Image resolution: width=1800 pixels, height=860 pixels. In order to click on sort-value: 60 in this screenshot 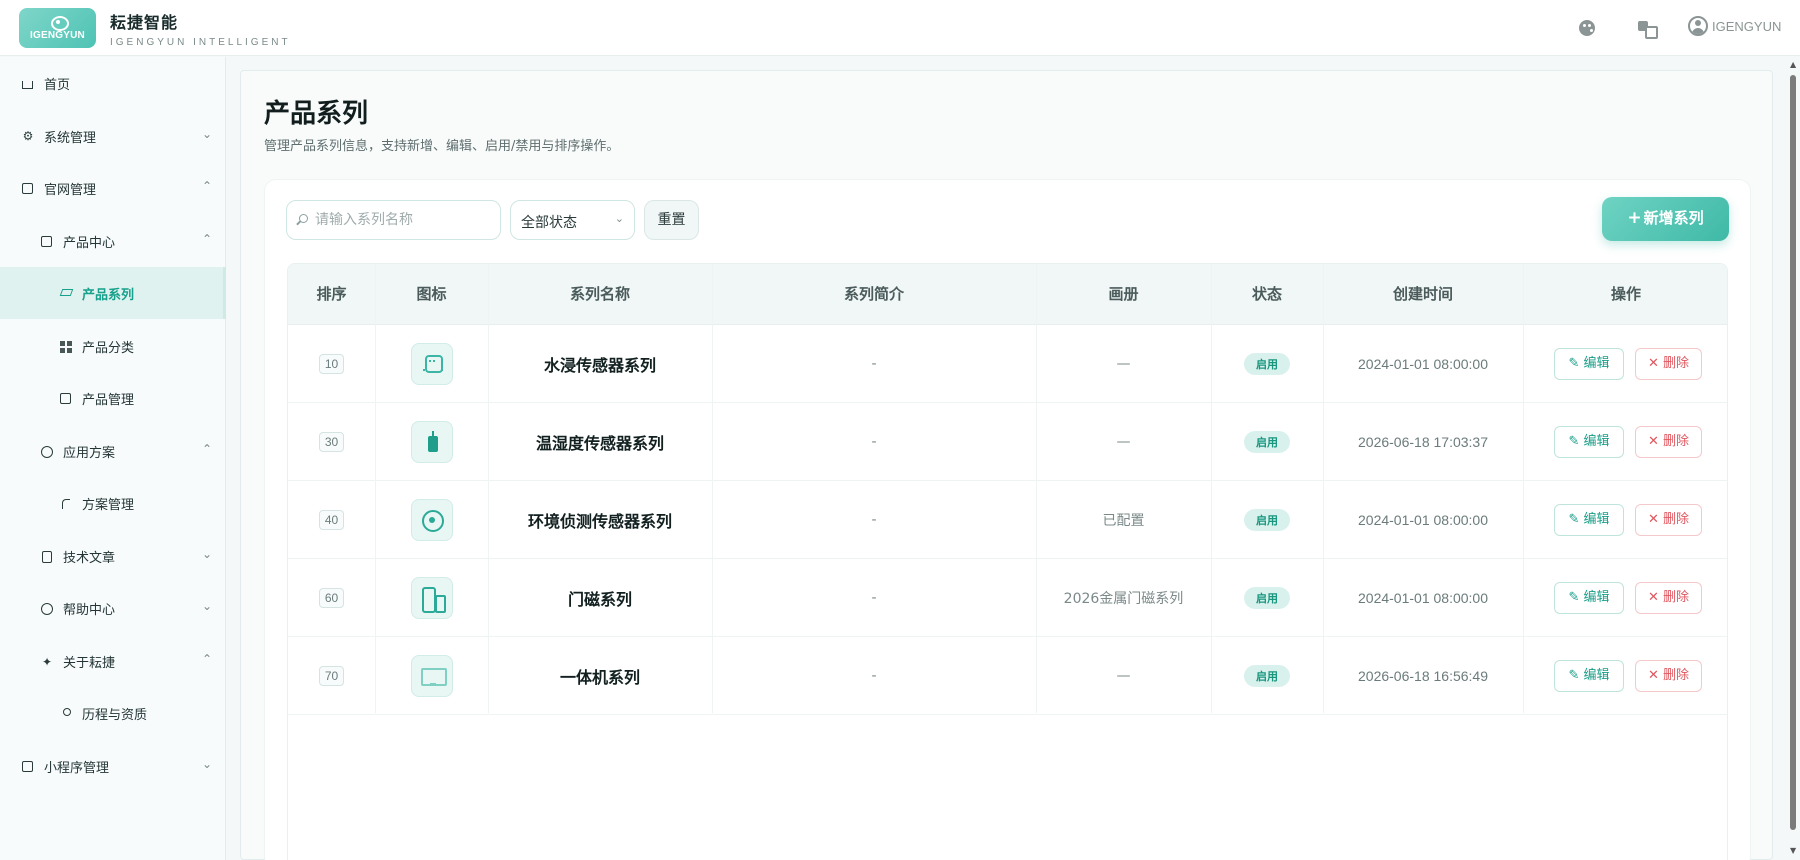, I will do `click(331, 598)`.